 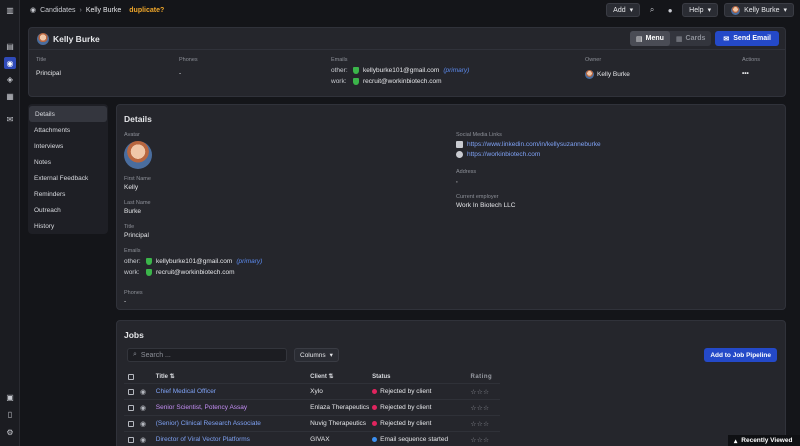 I want to click on job-status: Email sequence started, so click(x=421, y=439).